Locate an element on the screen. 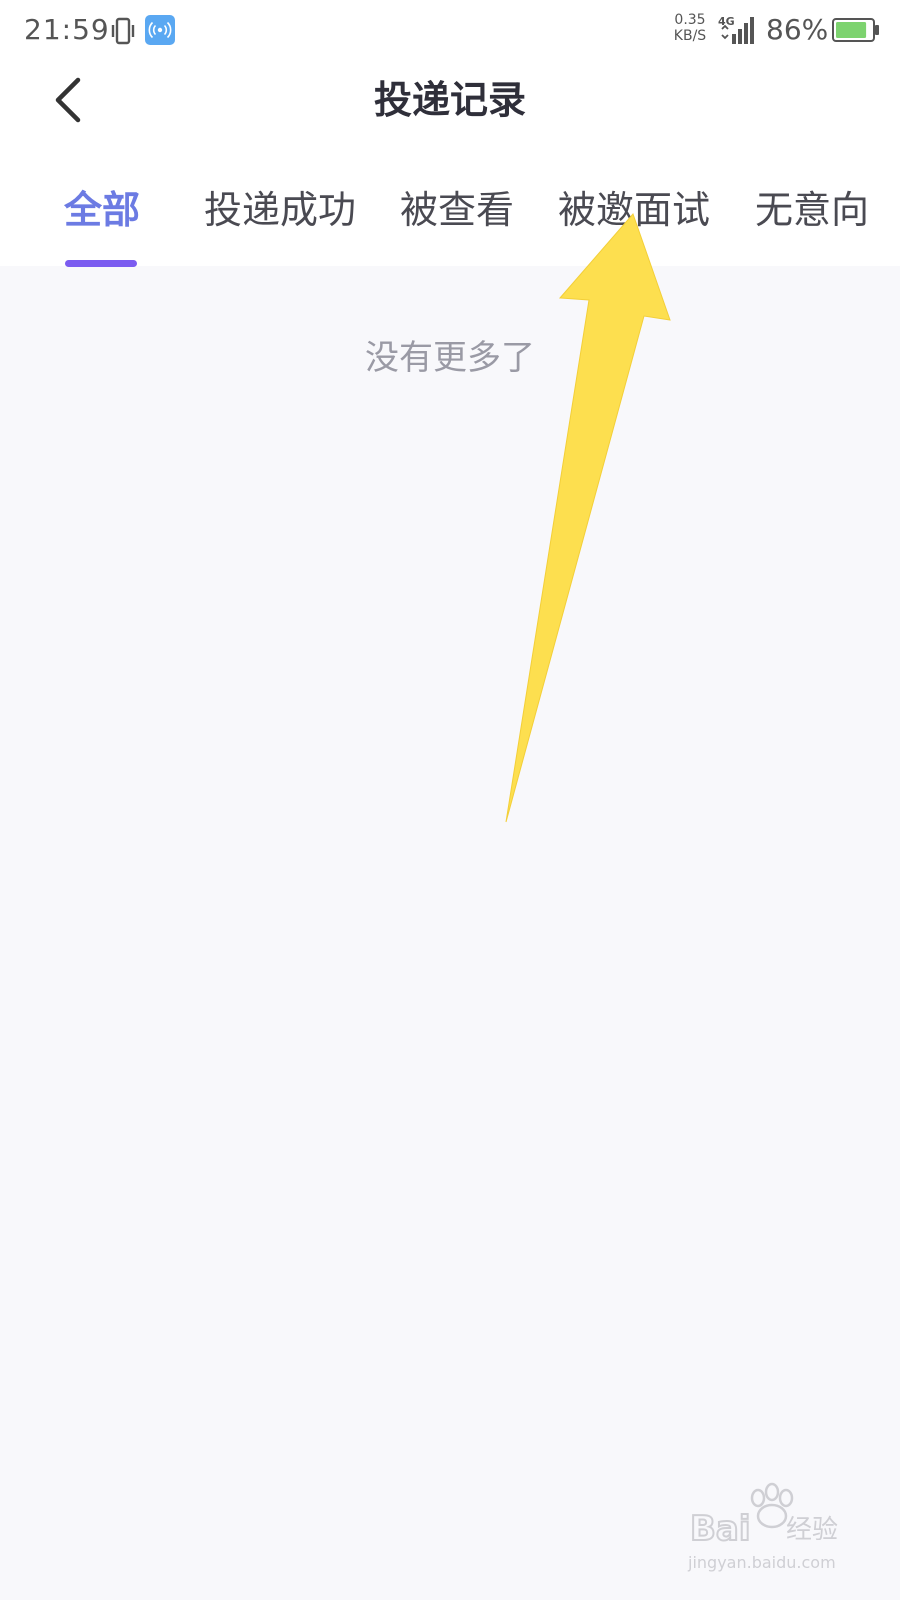 This screenshot has width=900, height=1600. status-time: 21:59 is located at coordinates (67, 29).